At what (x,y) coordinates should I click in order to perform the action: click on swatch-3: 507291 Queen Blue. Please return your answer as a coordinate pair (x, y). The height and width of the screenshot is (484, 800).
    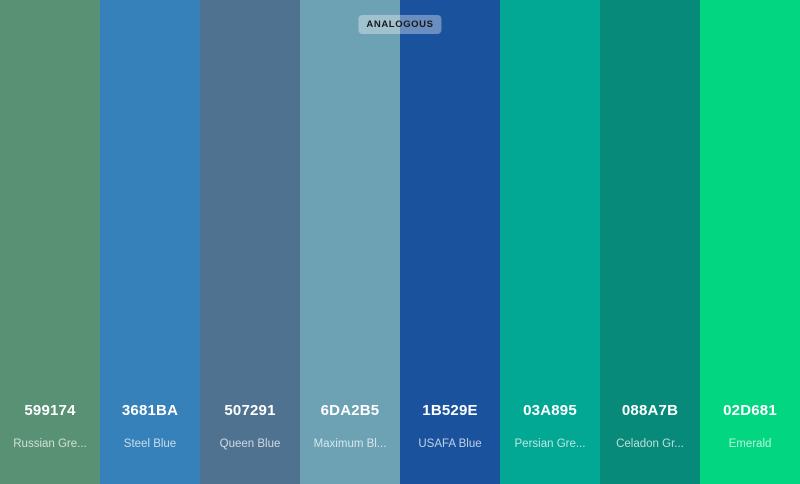
    Looking at the image, I should click on (250, 242).